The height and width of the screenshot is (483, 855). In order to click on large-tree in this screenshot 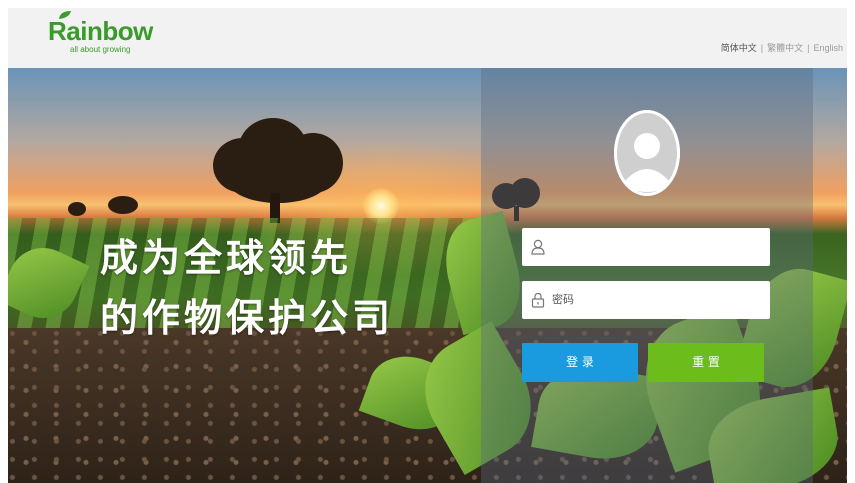, I will do `click(278, 168)`.